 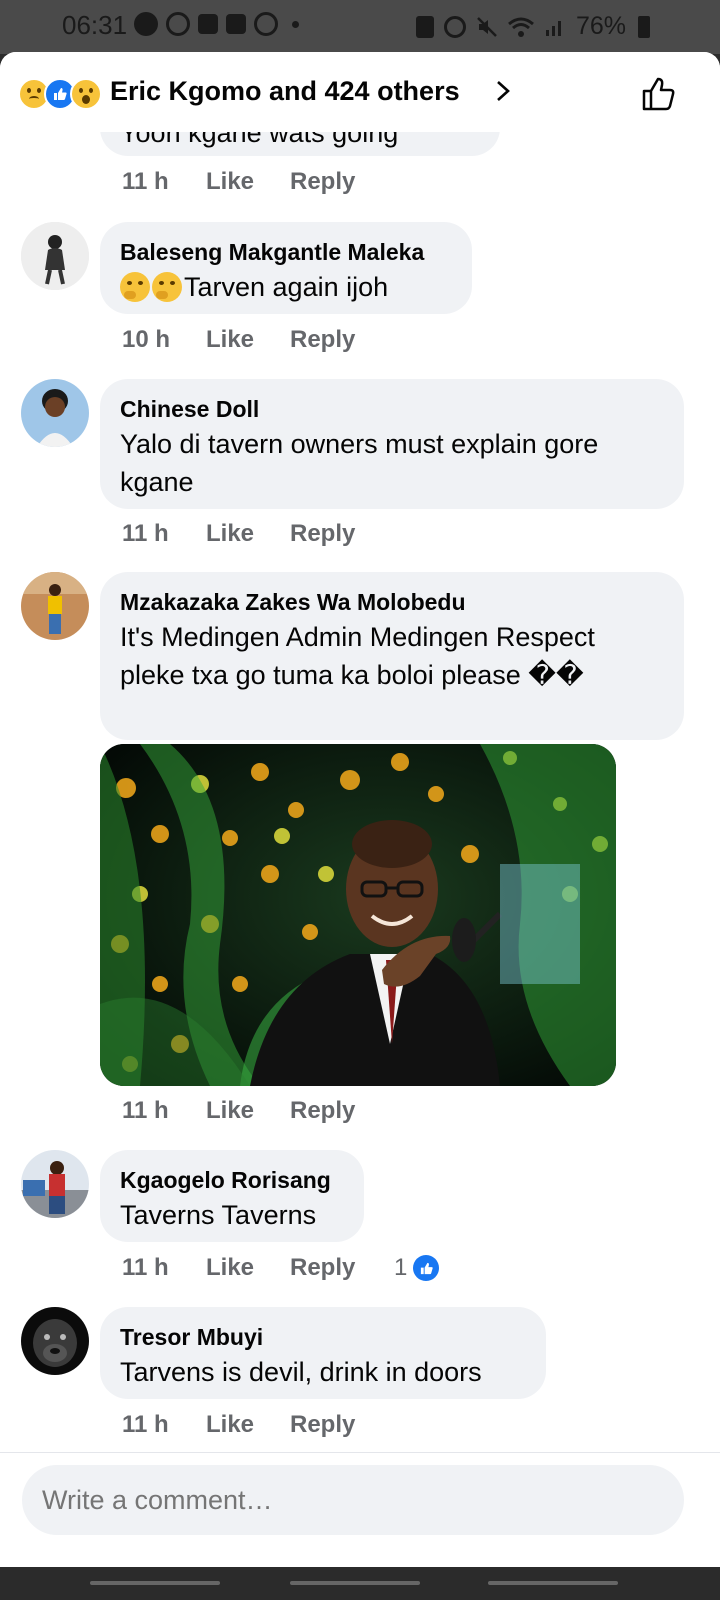 I want to click on home-button, so click(x=355, y=1583).